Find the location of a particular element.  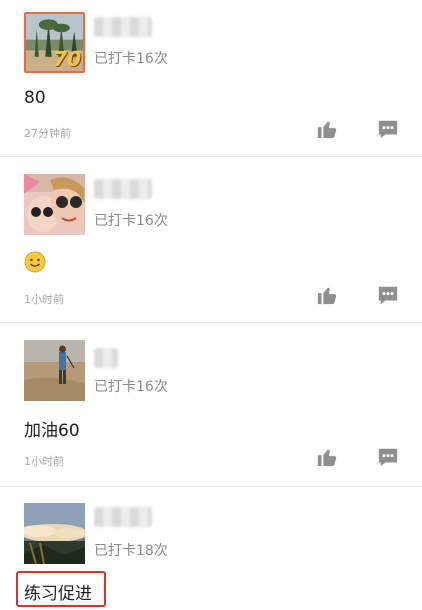

smile-emoji-icon is located at coordinates (35, 262).